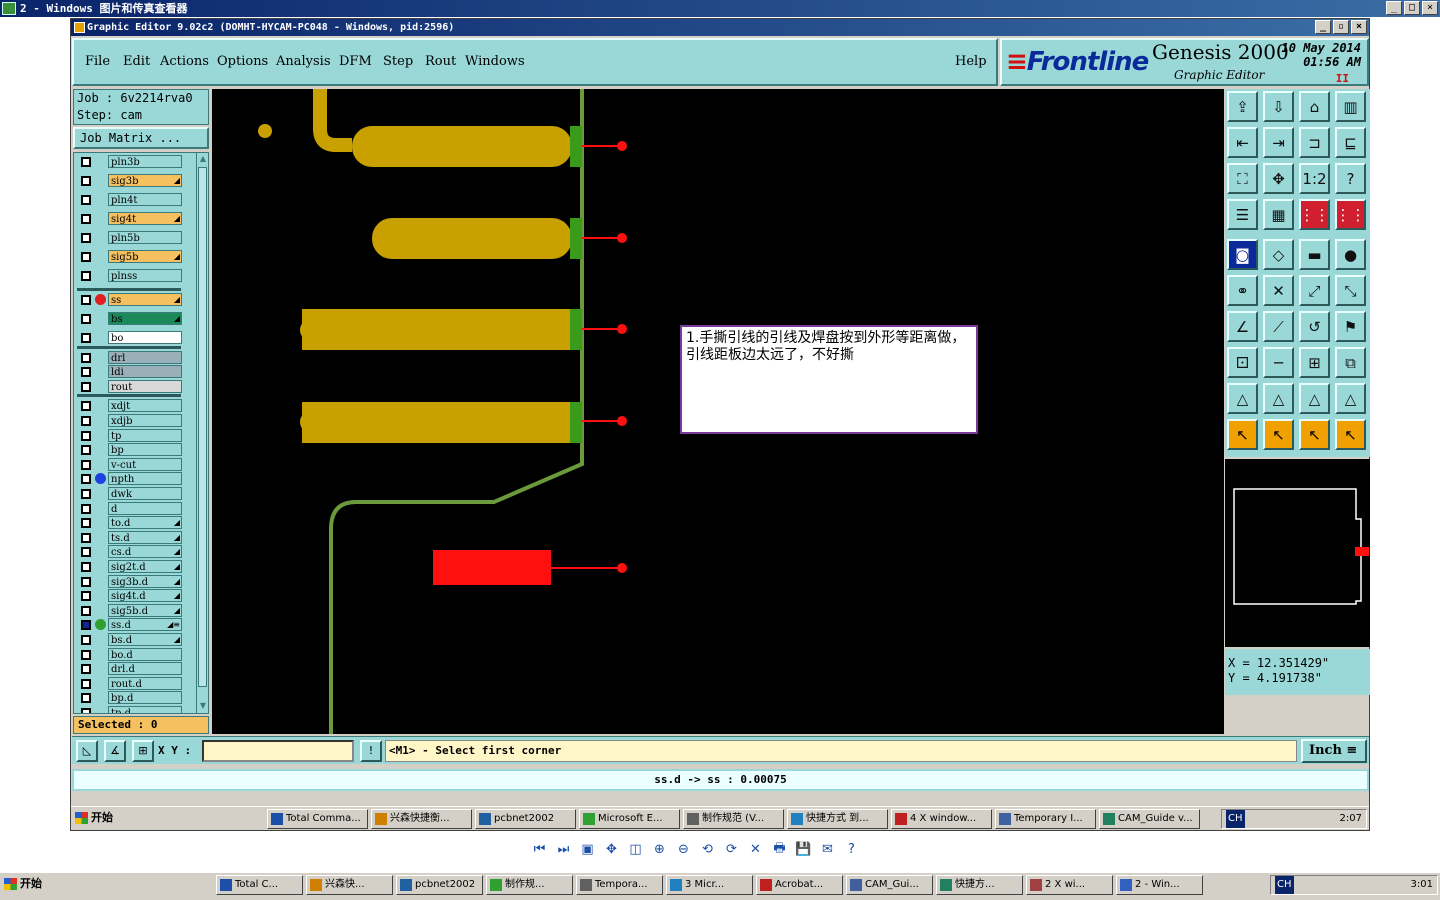  I want to click on layer-name: bo, so click(145, 337).